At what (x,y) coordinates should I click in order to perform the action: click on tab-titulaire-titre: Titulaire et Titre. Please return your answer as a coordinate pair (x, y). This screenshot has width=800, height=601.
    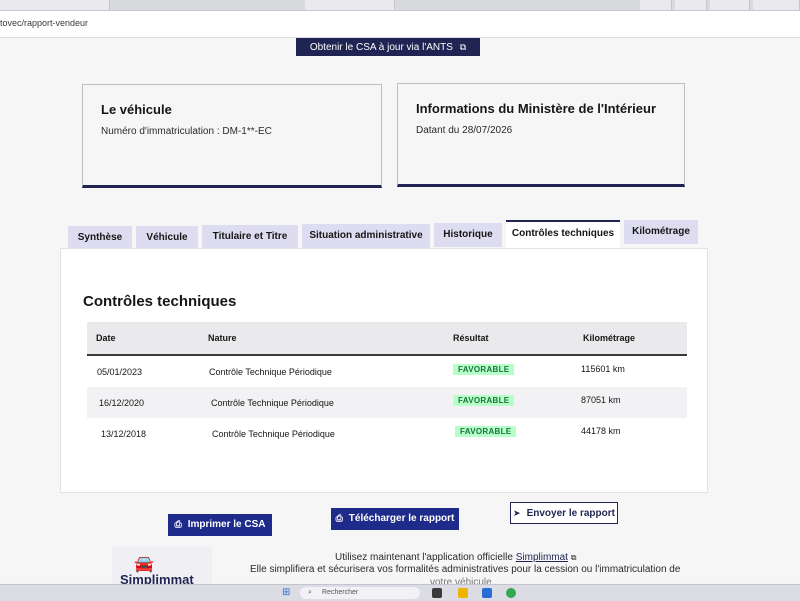
    Looking at the image, I should click on (250, 237).